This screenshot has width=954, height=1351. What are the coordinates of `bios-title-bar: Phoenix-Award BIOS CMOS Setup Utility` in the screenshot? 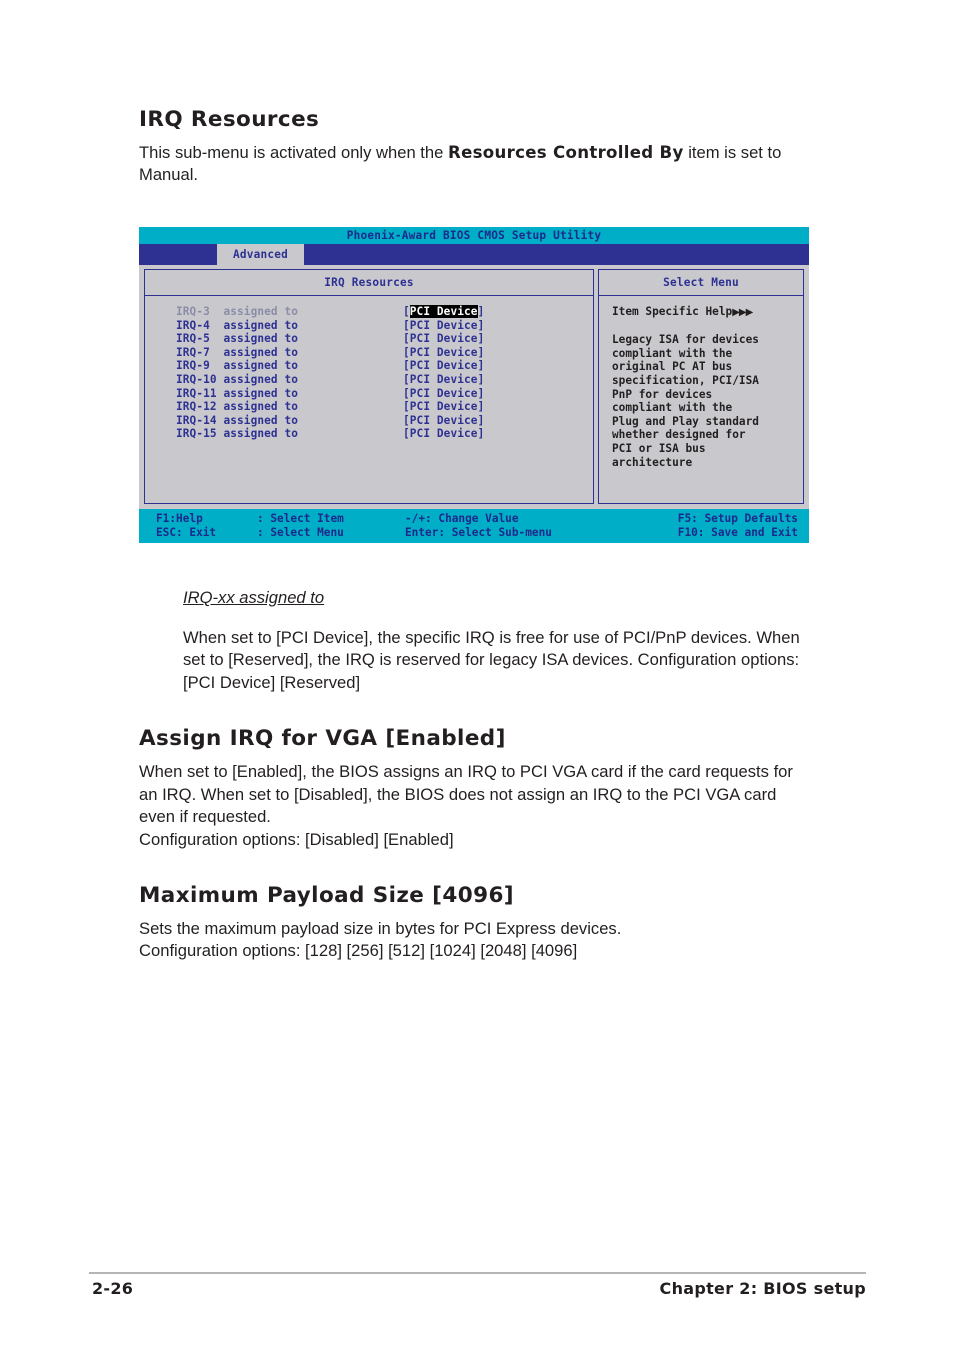 It's located at (474, 235).